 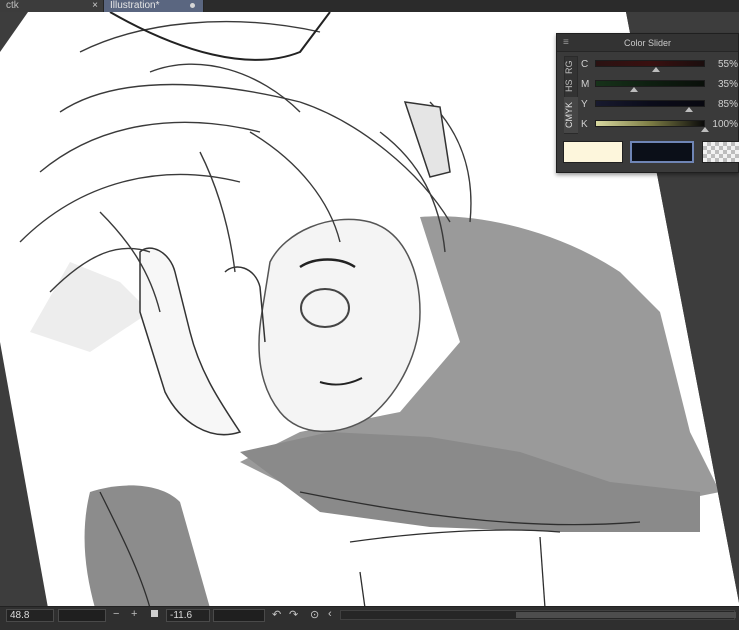 I want to click on slider-value: 35%, so click(x=727, y=84).